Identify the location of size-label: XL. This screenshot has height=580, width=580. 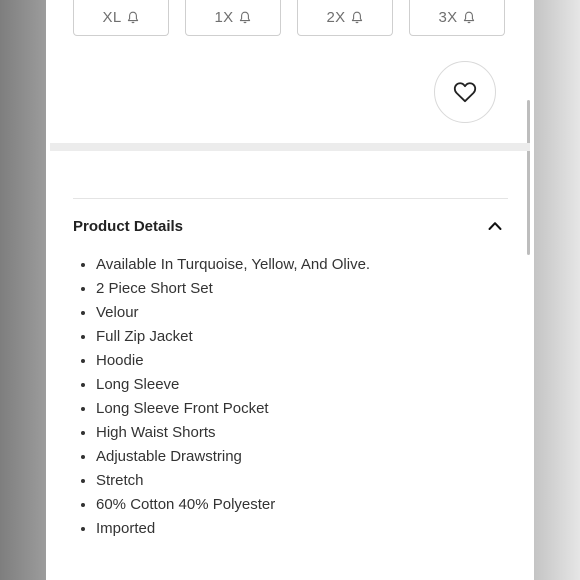
(112, 17).